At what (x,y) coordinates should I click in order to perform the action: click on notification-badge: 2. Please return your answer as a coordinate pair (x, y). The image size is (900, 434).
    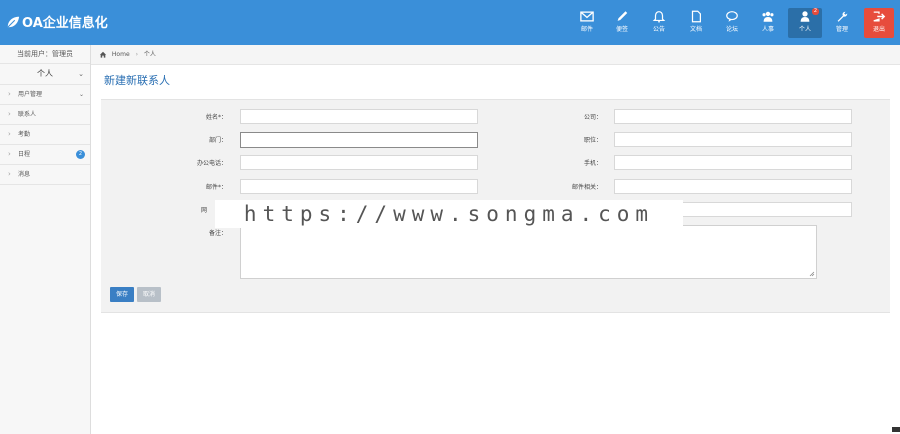
    Looking at the image, I should click on (815, 11).